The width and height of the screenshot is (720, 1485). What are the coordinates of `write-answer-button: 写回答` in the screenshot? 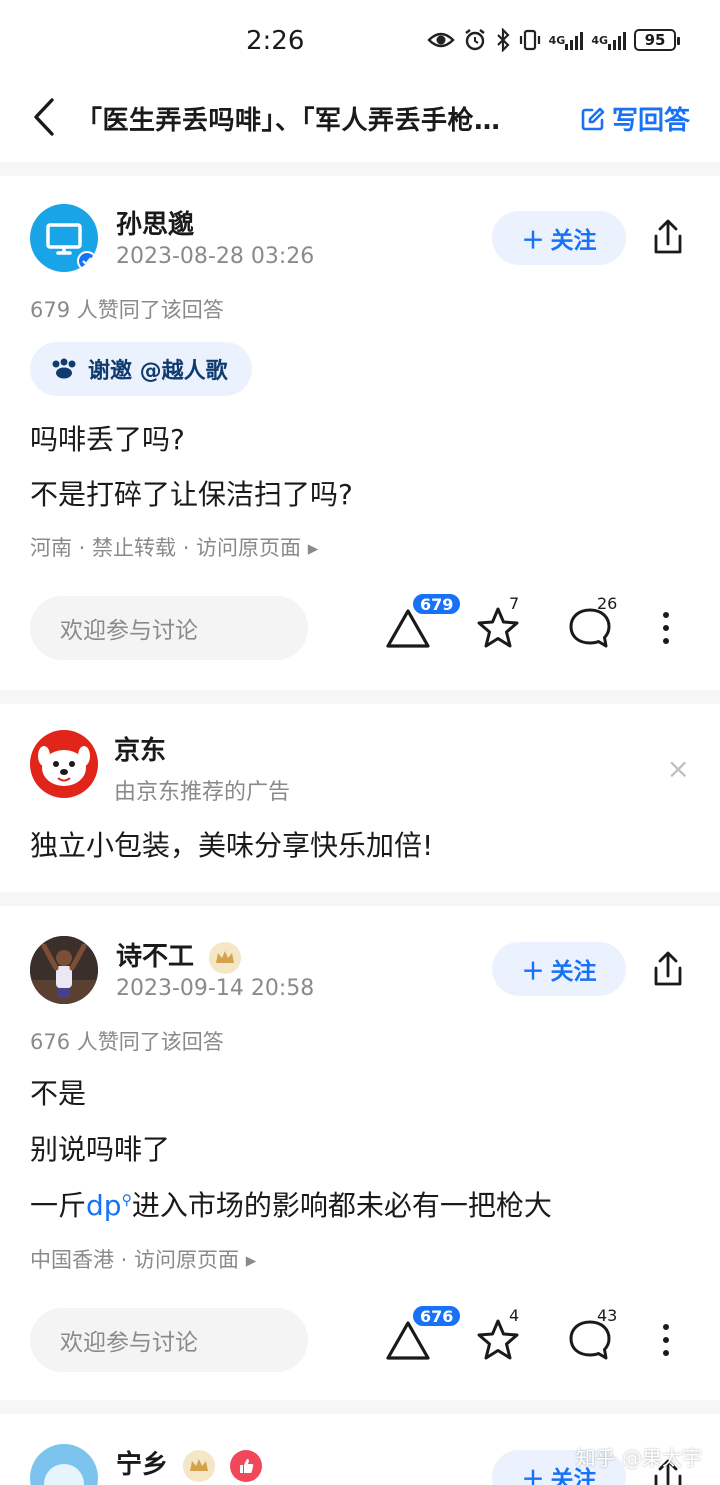 It's located at (635, 118).